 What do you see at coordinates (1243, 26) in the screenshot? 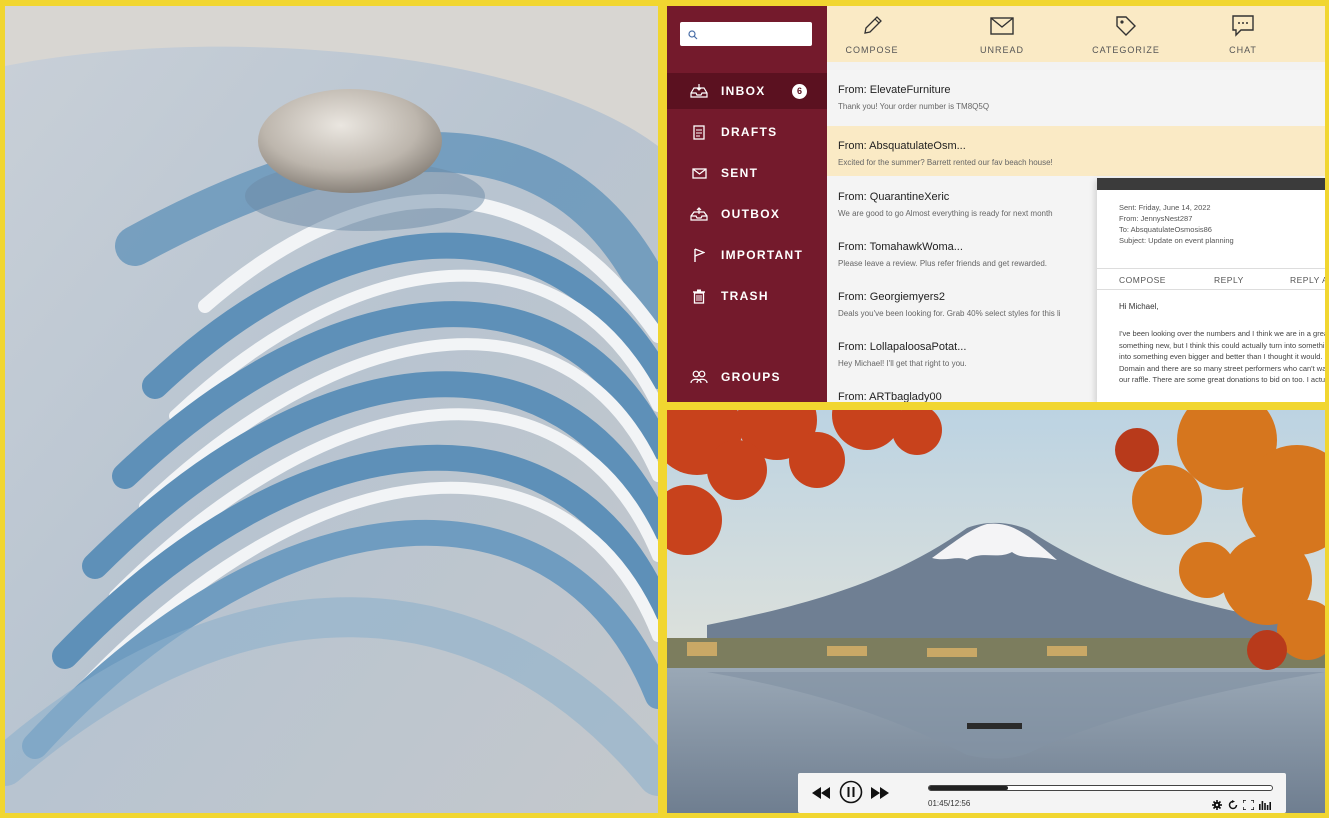
I see `chat-icon` at bounding box center [1243, 26].